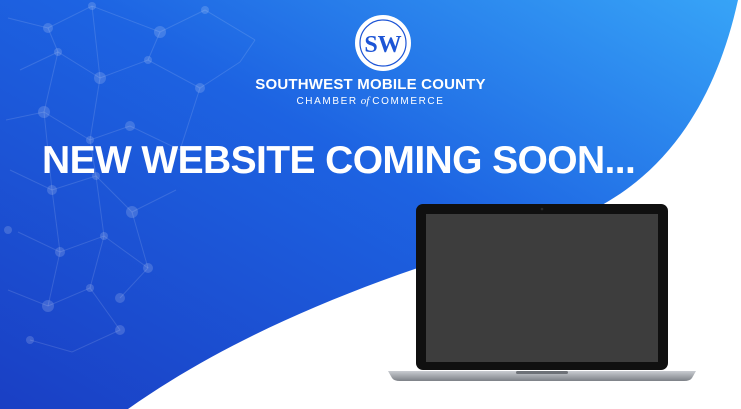 This screenshot has height=409, width=741. I want to click on org-subtitle: CHAMBER of COMMERCE, so click(370, 101).